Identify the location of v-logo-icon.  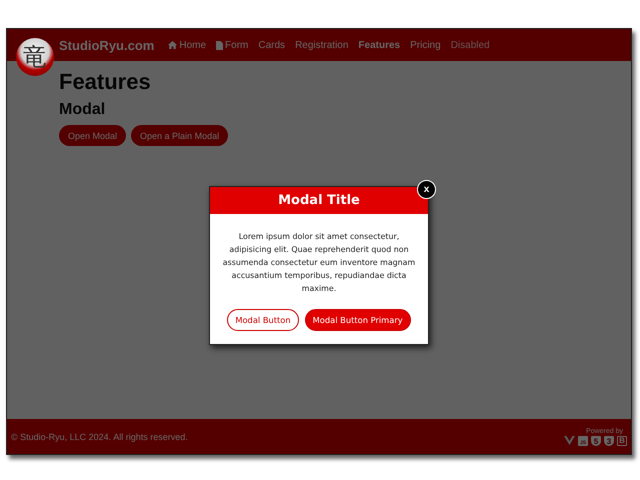
(569, 440).